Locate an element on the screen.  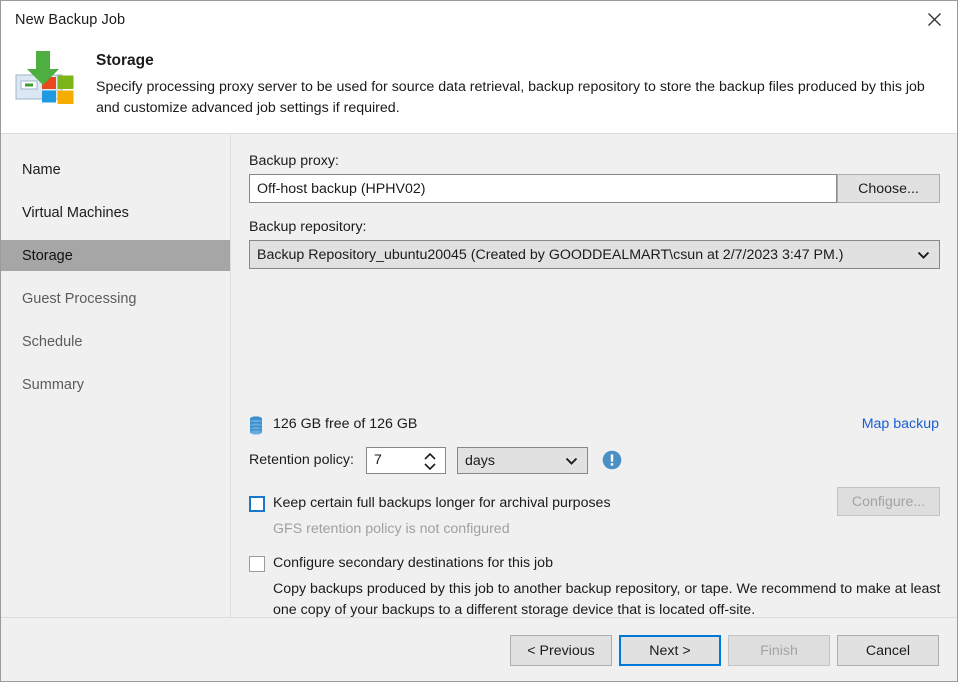
cancel-button: Cancel is located at coordinates (888, 650).